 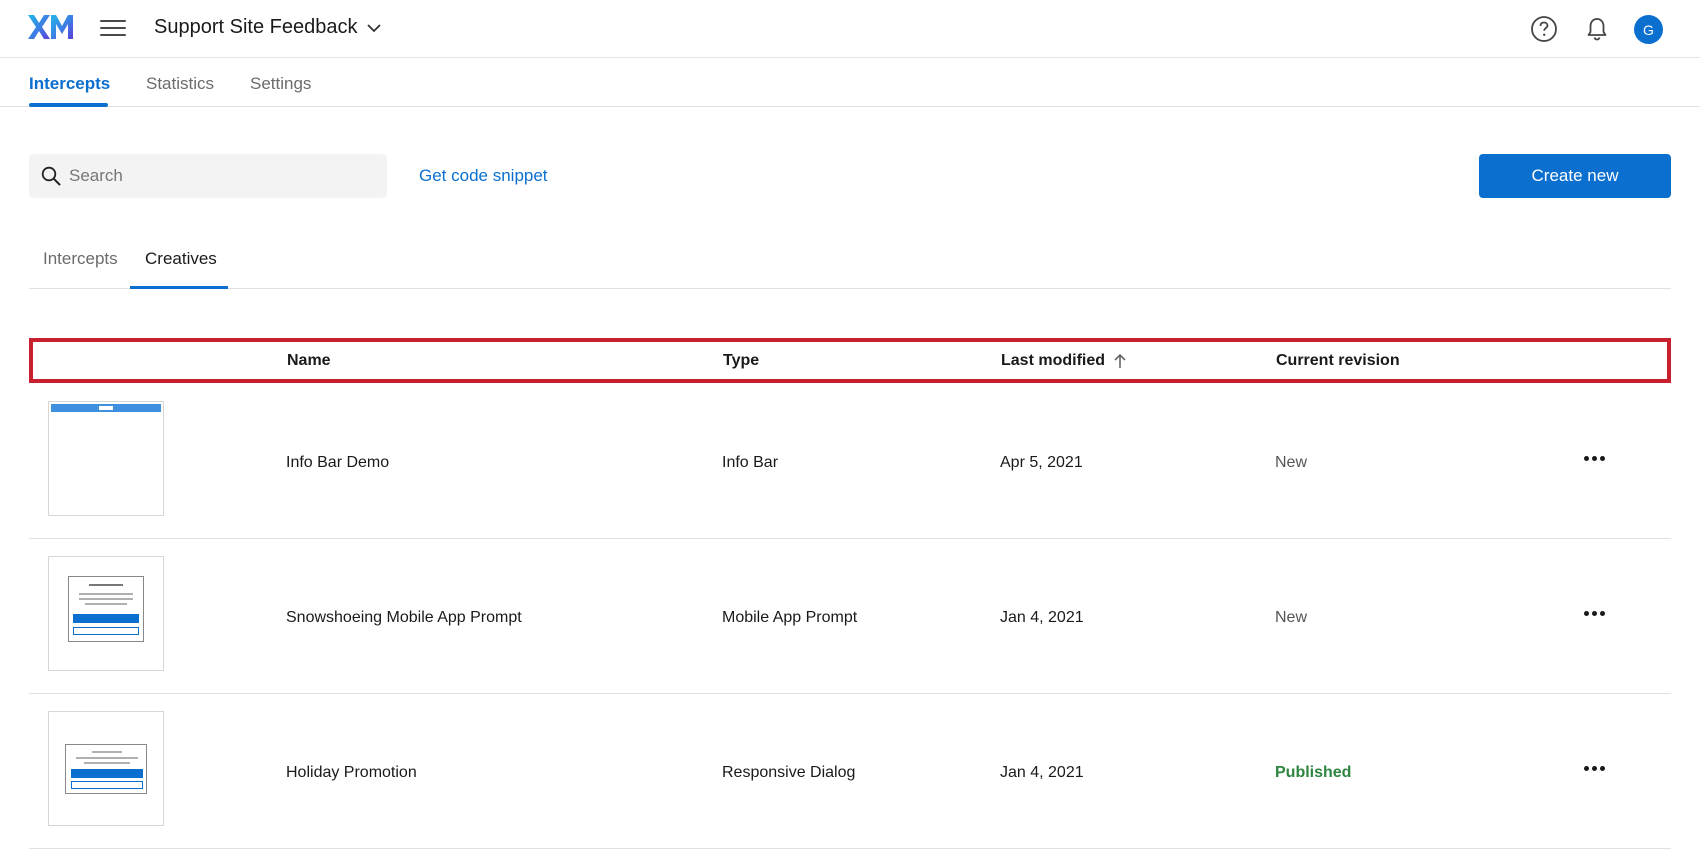 I want to click on avatar: G, so click(x=1648, y=29).